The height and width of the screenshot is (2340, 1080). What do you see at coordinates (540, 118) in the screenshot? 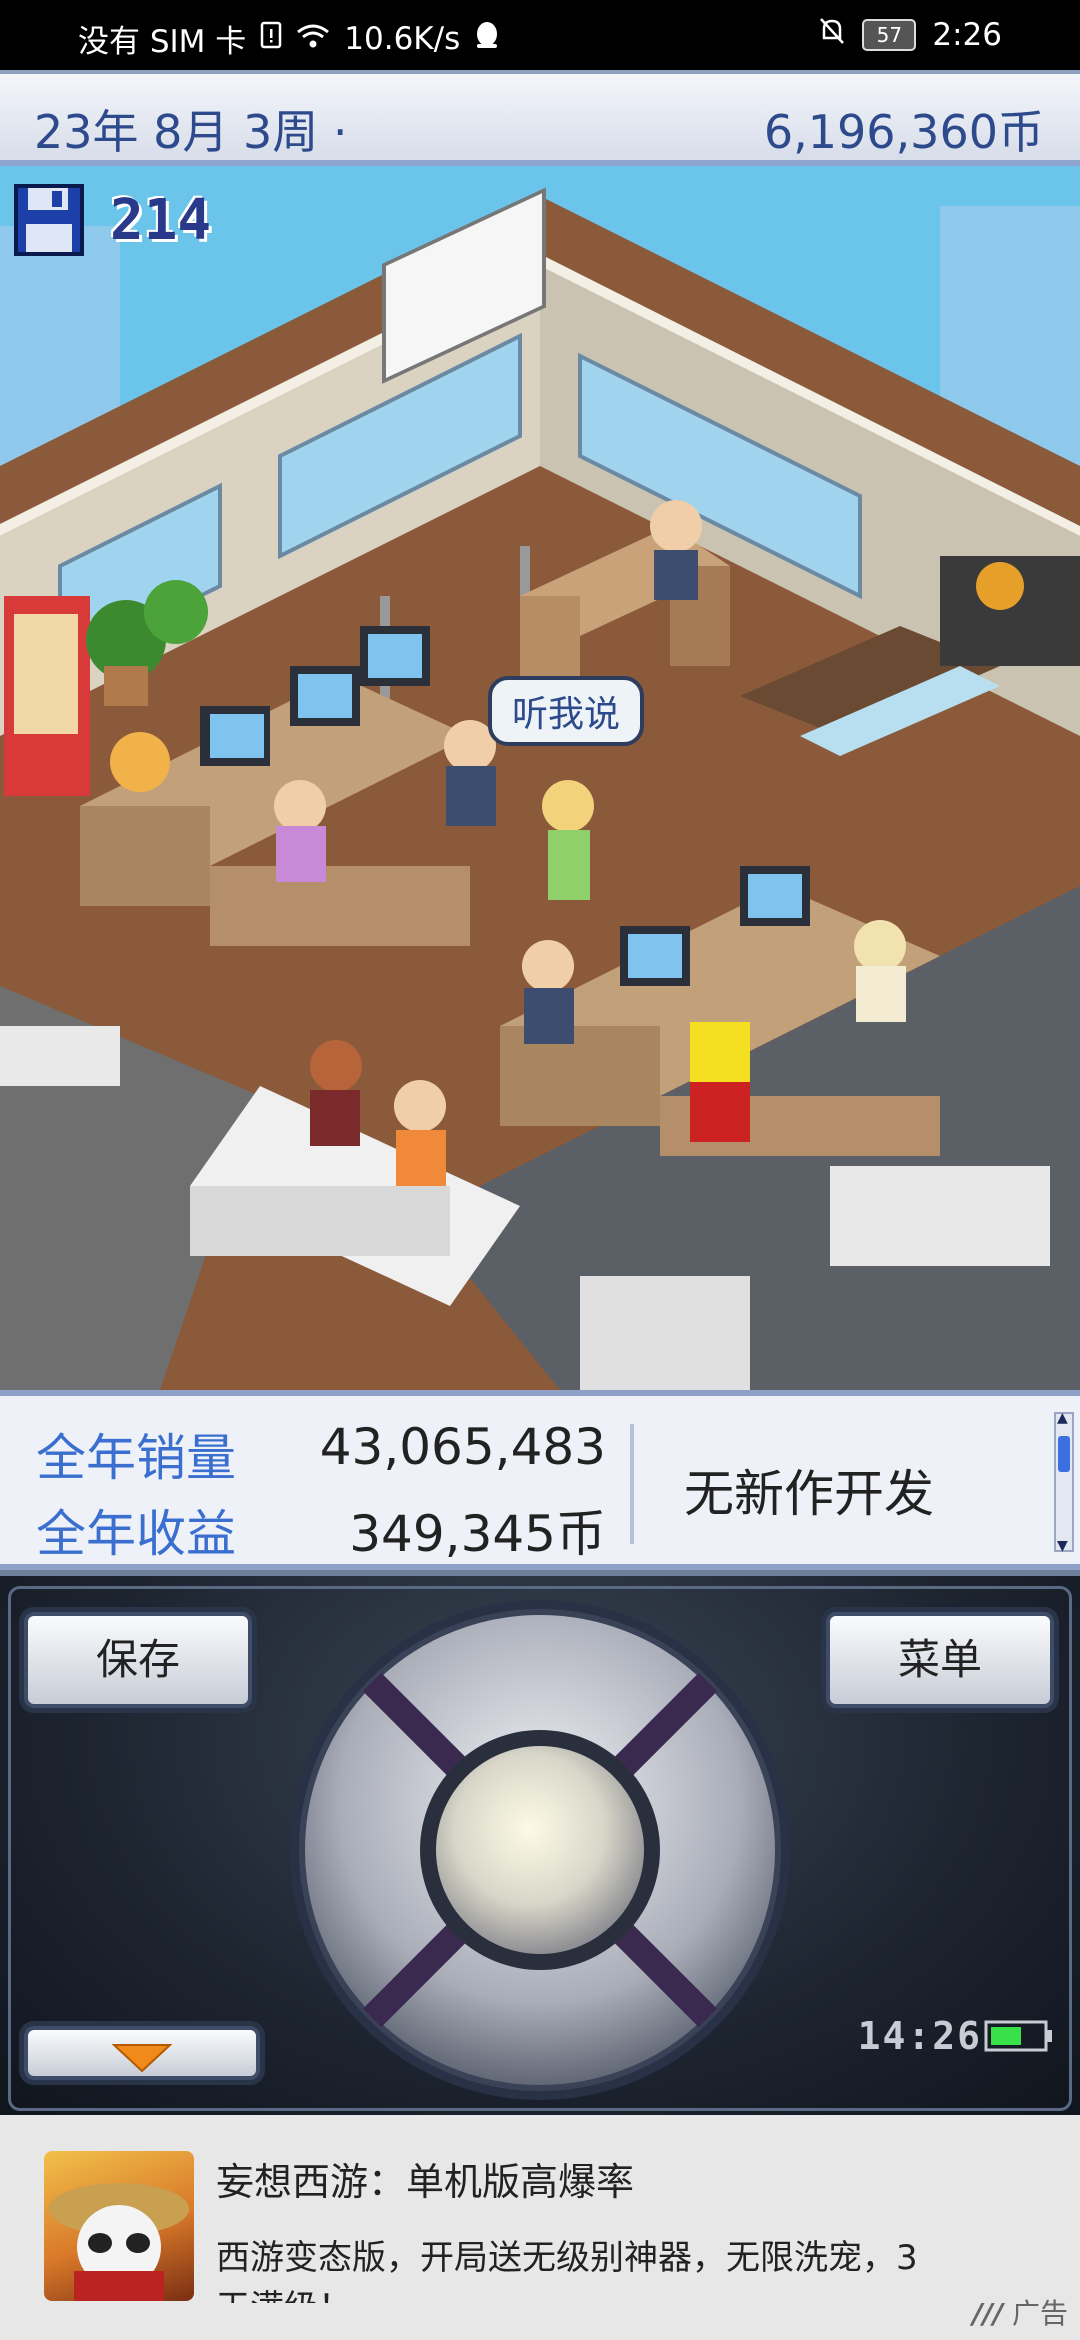
I see `game-header-bar: 23年 8月 3周 · 6,196,360币` at bounding box center [540, 118].